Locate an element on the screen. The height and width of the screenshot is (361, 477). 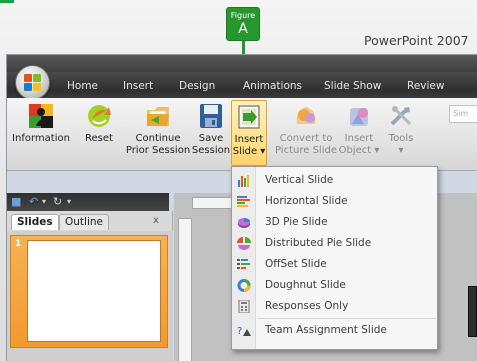
panel-close-icon: x is located at coordinates (156, 220).